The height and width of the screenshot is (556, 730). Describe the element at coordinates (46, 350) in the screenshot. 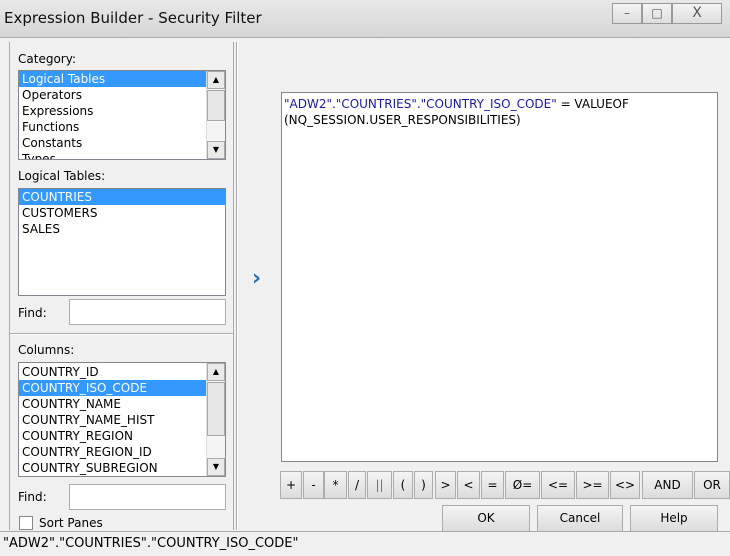

I see `columns-label: Columns:` at that location.